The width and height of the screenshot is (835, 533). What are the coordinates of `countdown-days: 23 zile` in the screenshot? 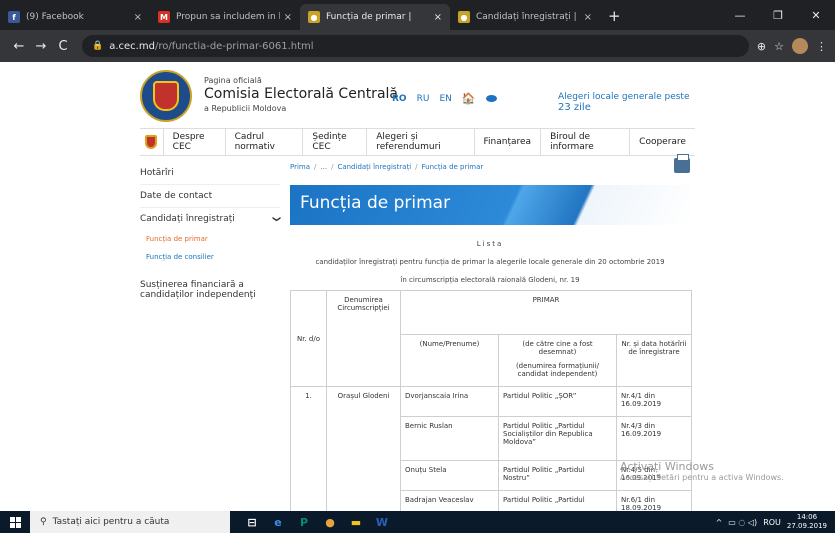 It's located at (574, 107).